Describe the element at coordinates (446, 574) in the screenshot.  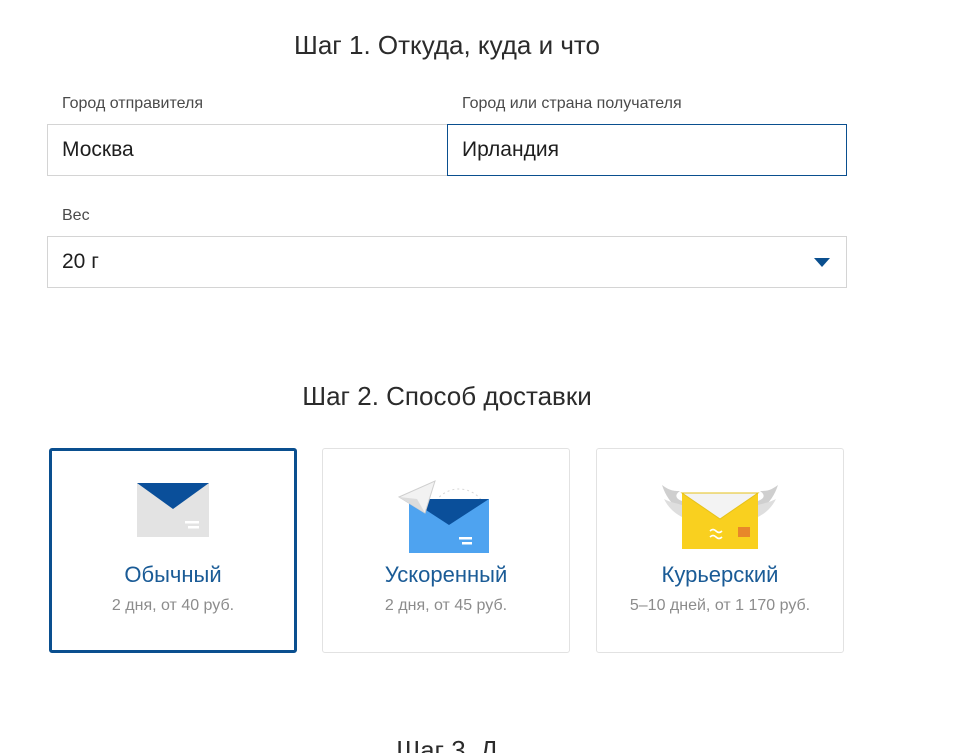
I see `option-title: Ускоренный` at that location.